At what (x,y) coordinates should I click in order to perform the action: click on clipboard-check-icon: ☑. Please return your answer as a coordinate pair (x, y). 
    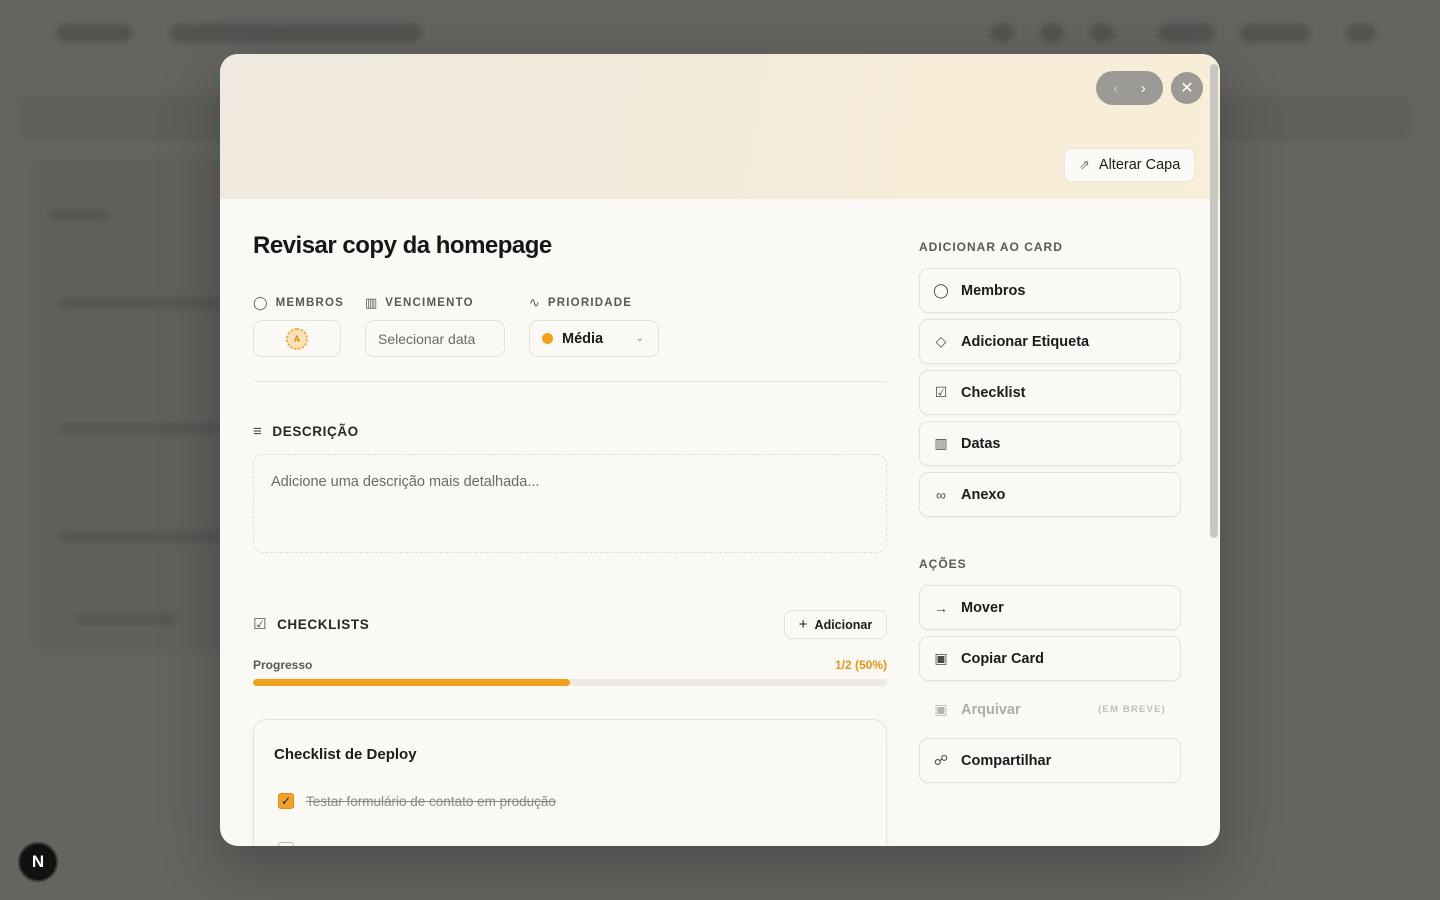
    Looking at the image, I should click on (941, 392).